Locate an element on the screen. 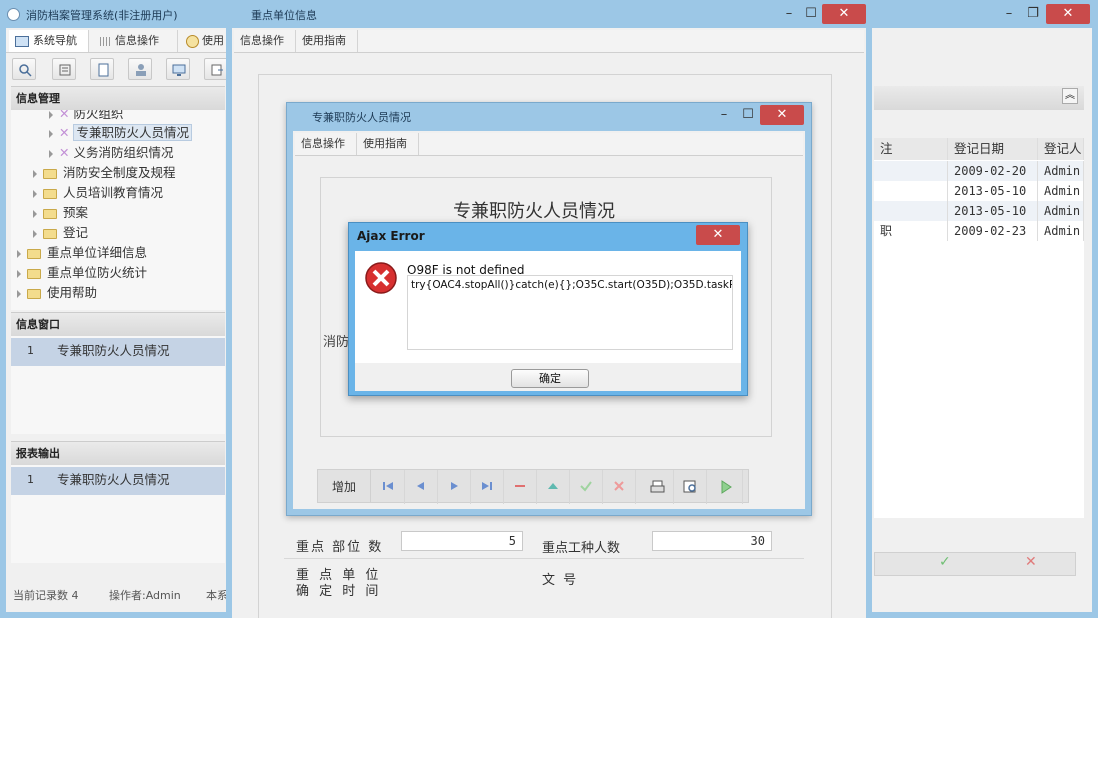  save-record-button is located at coordinates (586, 487).